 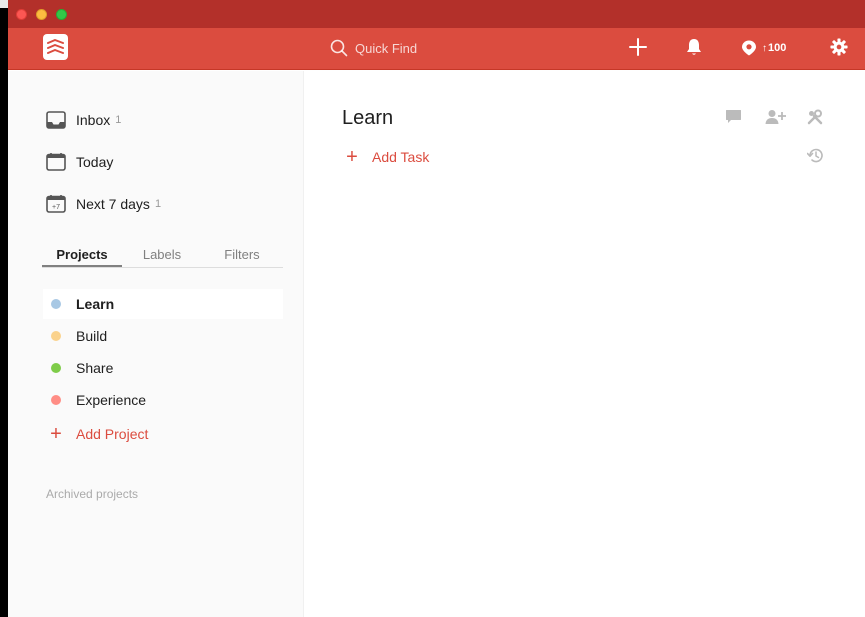 What do you see at coordinates (638, 47) in the screenshot?
I see `quick-add-icon` at bounding box center [638, 47].